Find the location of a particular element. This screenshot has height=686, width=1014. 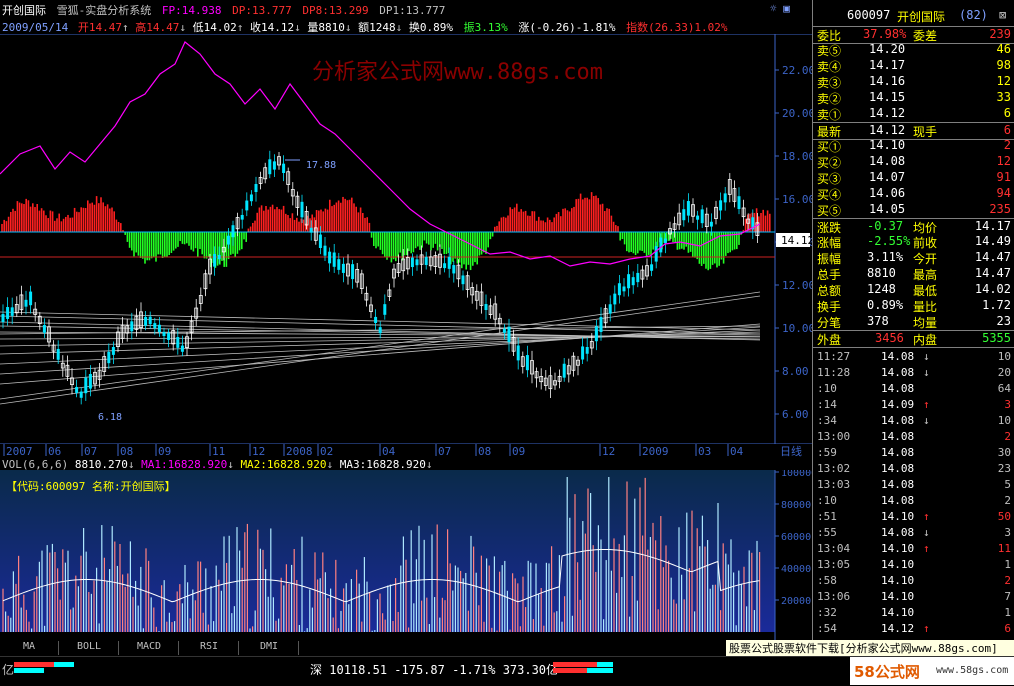

x-tick-label: 06 is located at coordinates (54, 451).